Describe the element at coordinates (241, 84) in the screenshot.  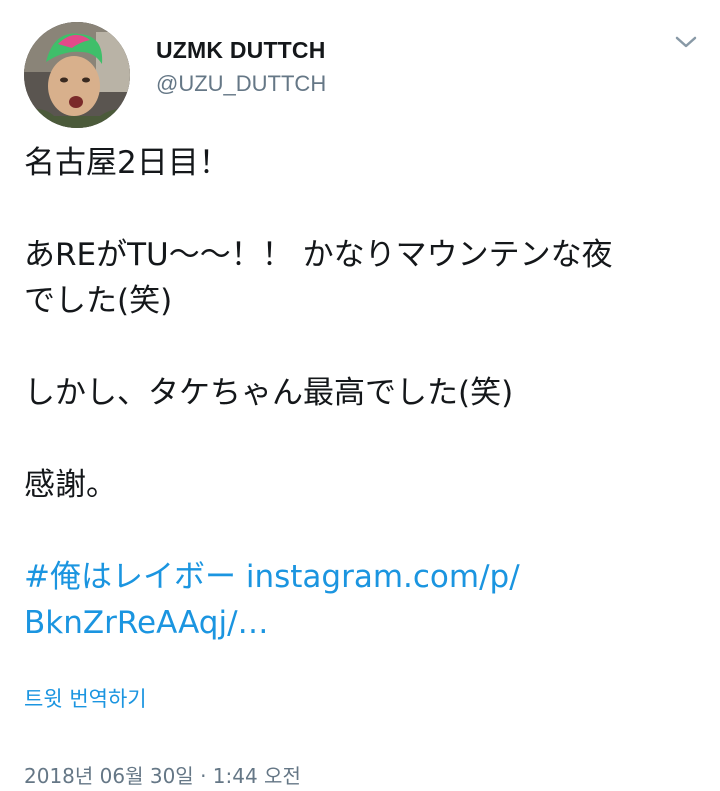
I see `user-handle: @UZU_DUTTCH` at that location.